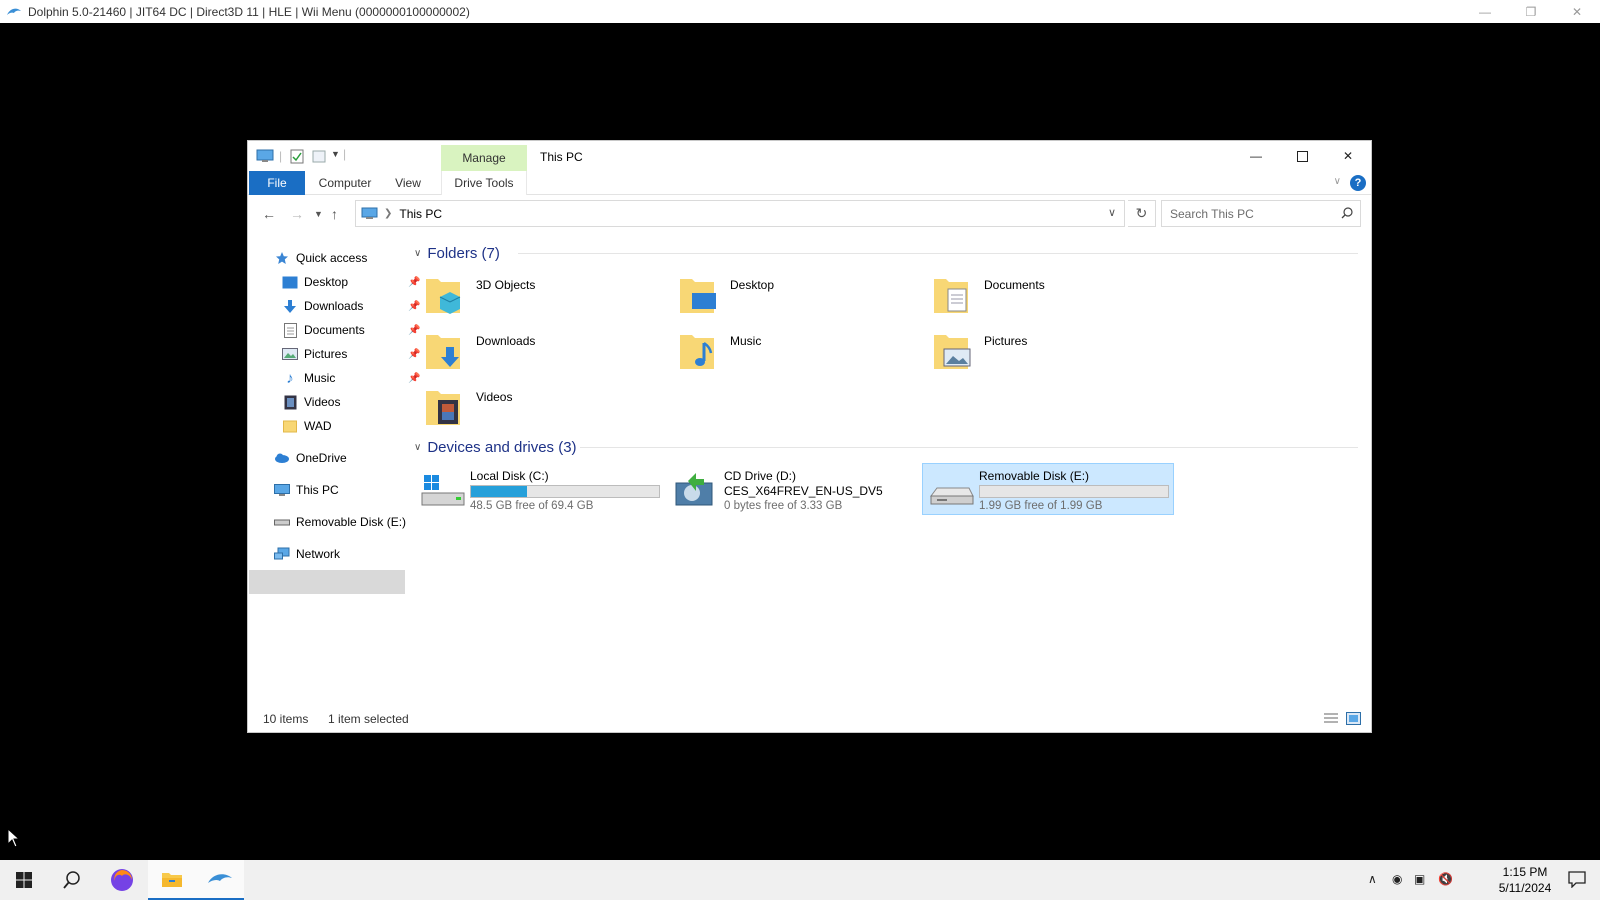 Image resolution: width=1600 pixels, height=900 pixels. Describe the element at coordinates (318, 426) in the screenshot. I see `nav-label: WAD` at that location.